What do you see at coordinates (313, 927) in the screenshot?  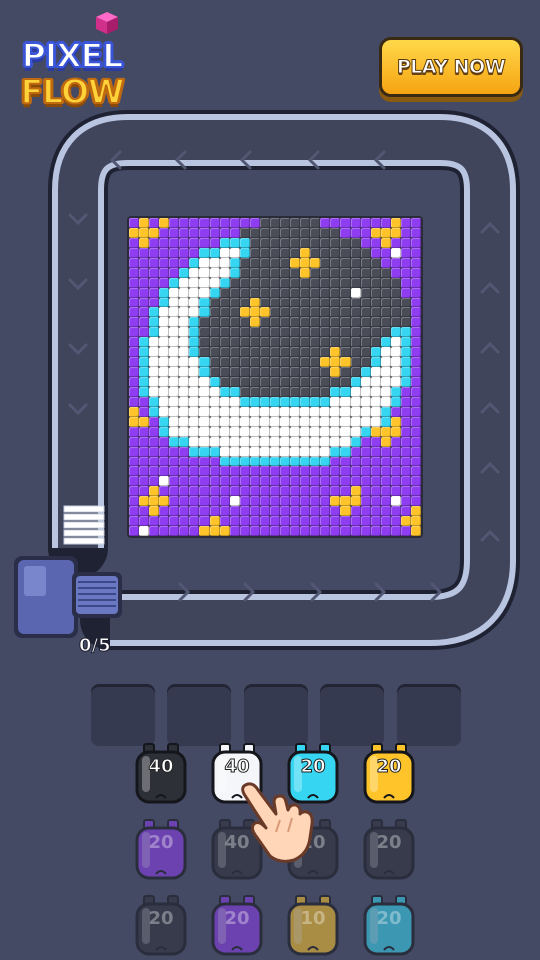 I see `yarn-bottle: 10` at bounding box center [313, 927].